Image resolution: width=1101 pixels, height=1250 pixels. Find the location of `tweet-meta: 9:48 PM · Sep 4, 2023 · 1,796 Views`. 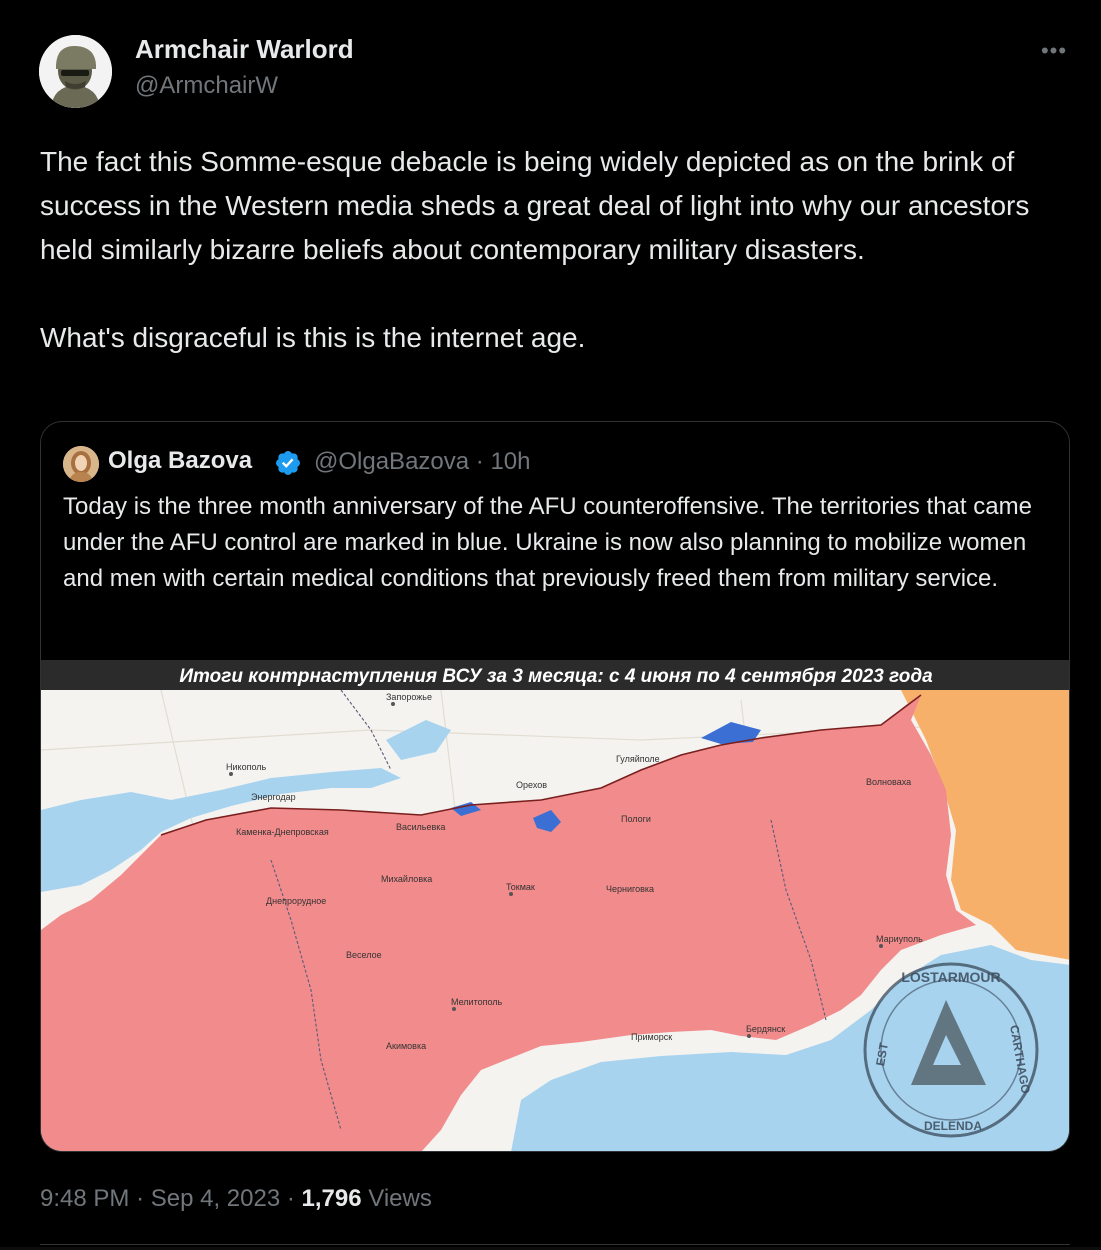

tweet-meta: 9:48 PM · Sep 4, 2023 · 1,796 Views is located at coordinates (236, 1199).